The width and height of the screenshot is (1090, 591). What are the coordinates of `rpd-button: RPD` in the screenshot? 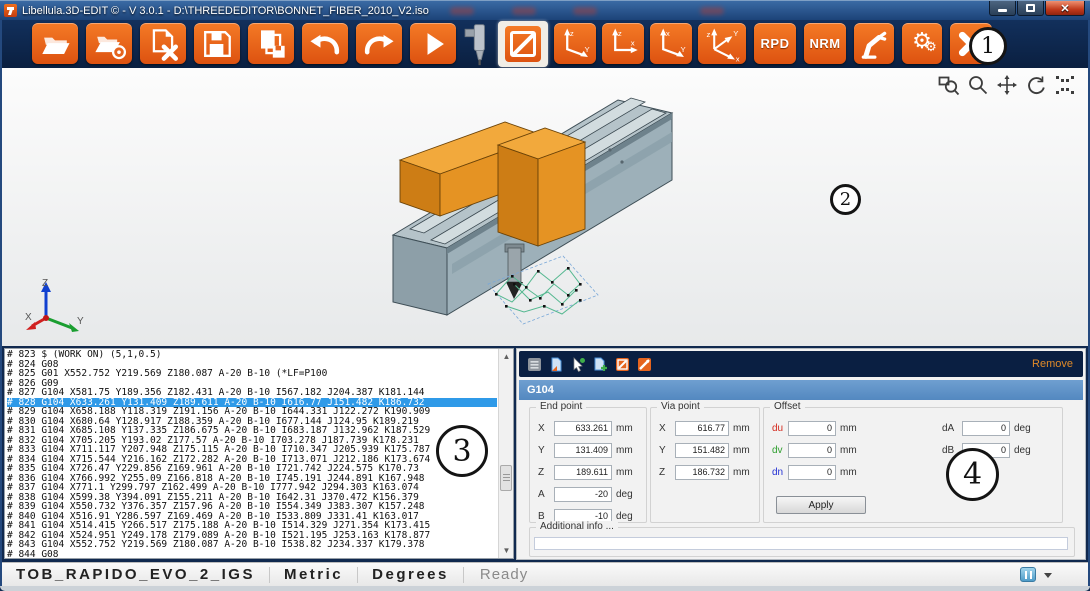 It's located at (775, 43).